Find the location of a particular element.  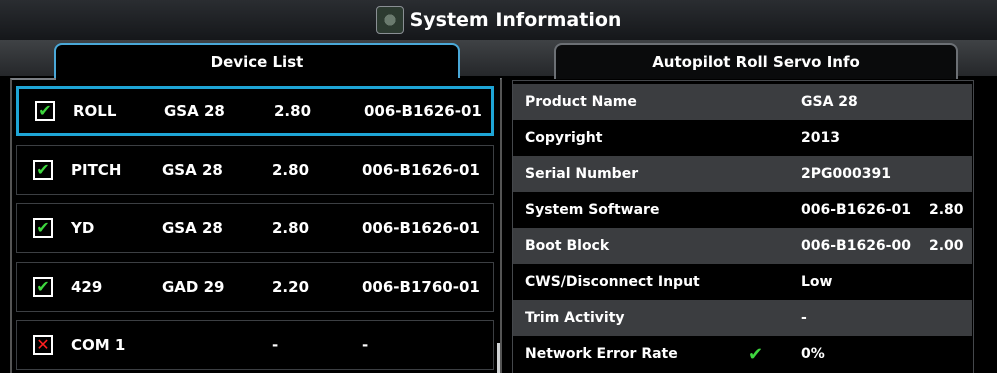

device-type: GAD 29 is located at coordinates (193, 287).